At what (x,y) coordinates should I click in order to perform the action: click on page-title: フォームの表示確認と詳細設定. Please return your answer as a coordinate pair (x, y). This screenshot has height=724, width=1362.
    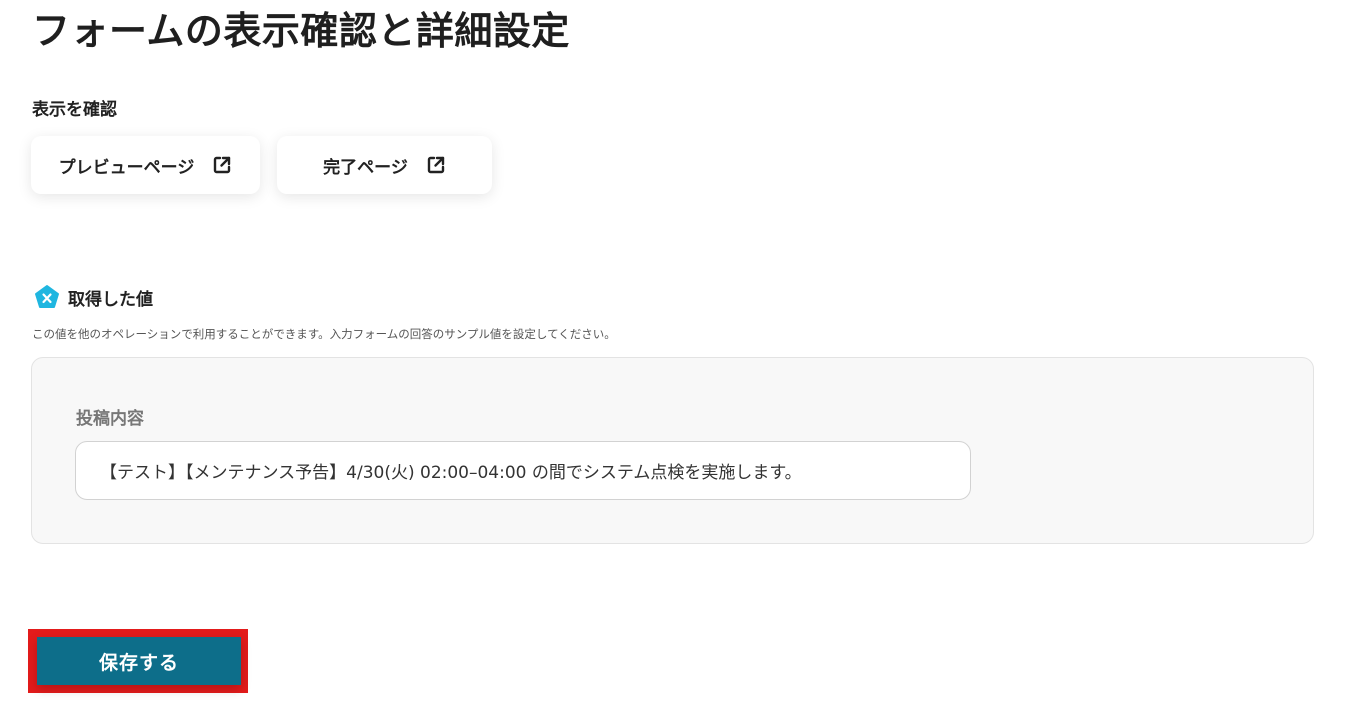
    Looking at the image, I should click on (301, 31).